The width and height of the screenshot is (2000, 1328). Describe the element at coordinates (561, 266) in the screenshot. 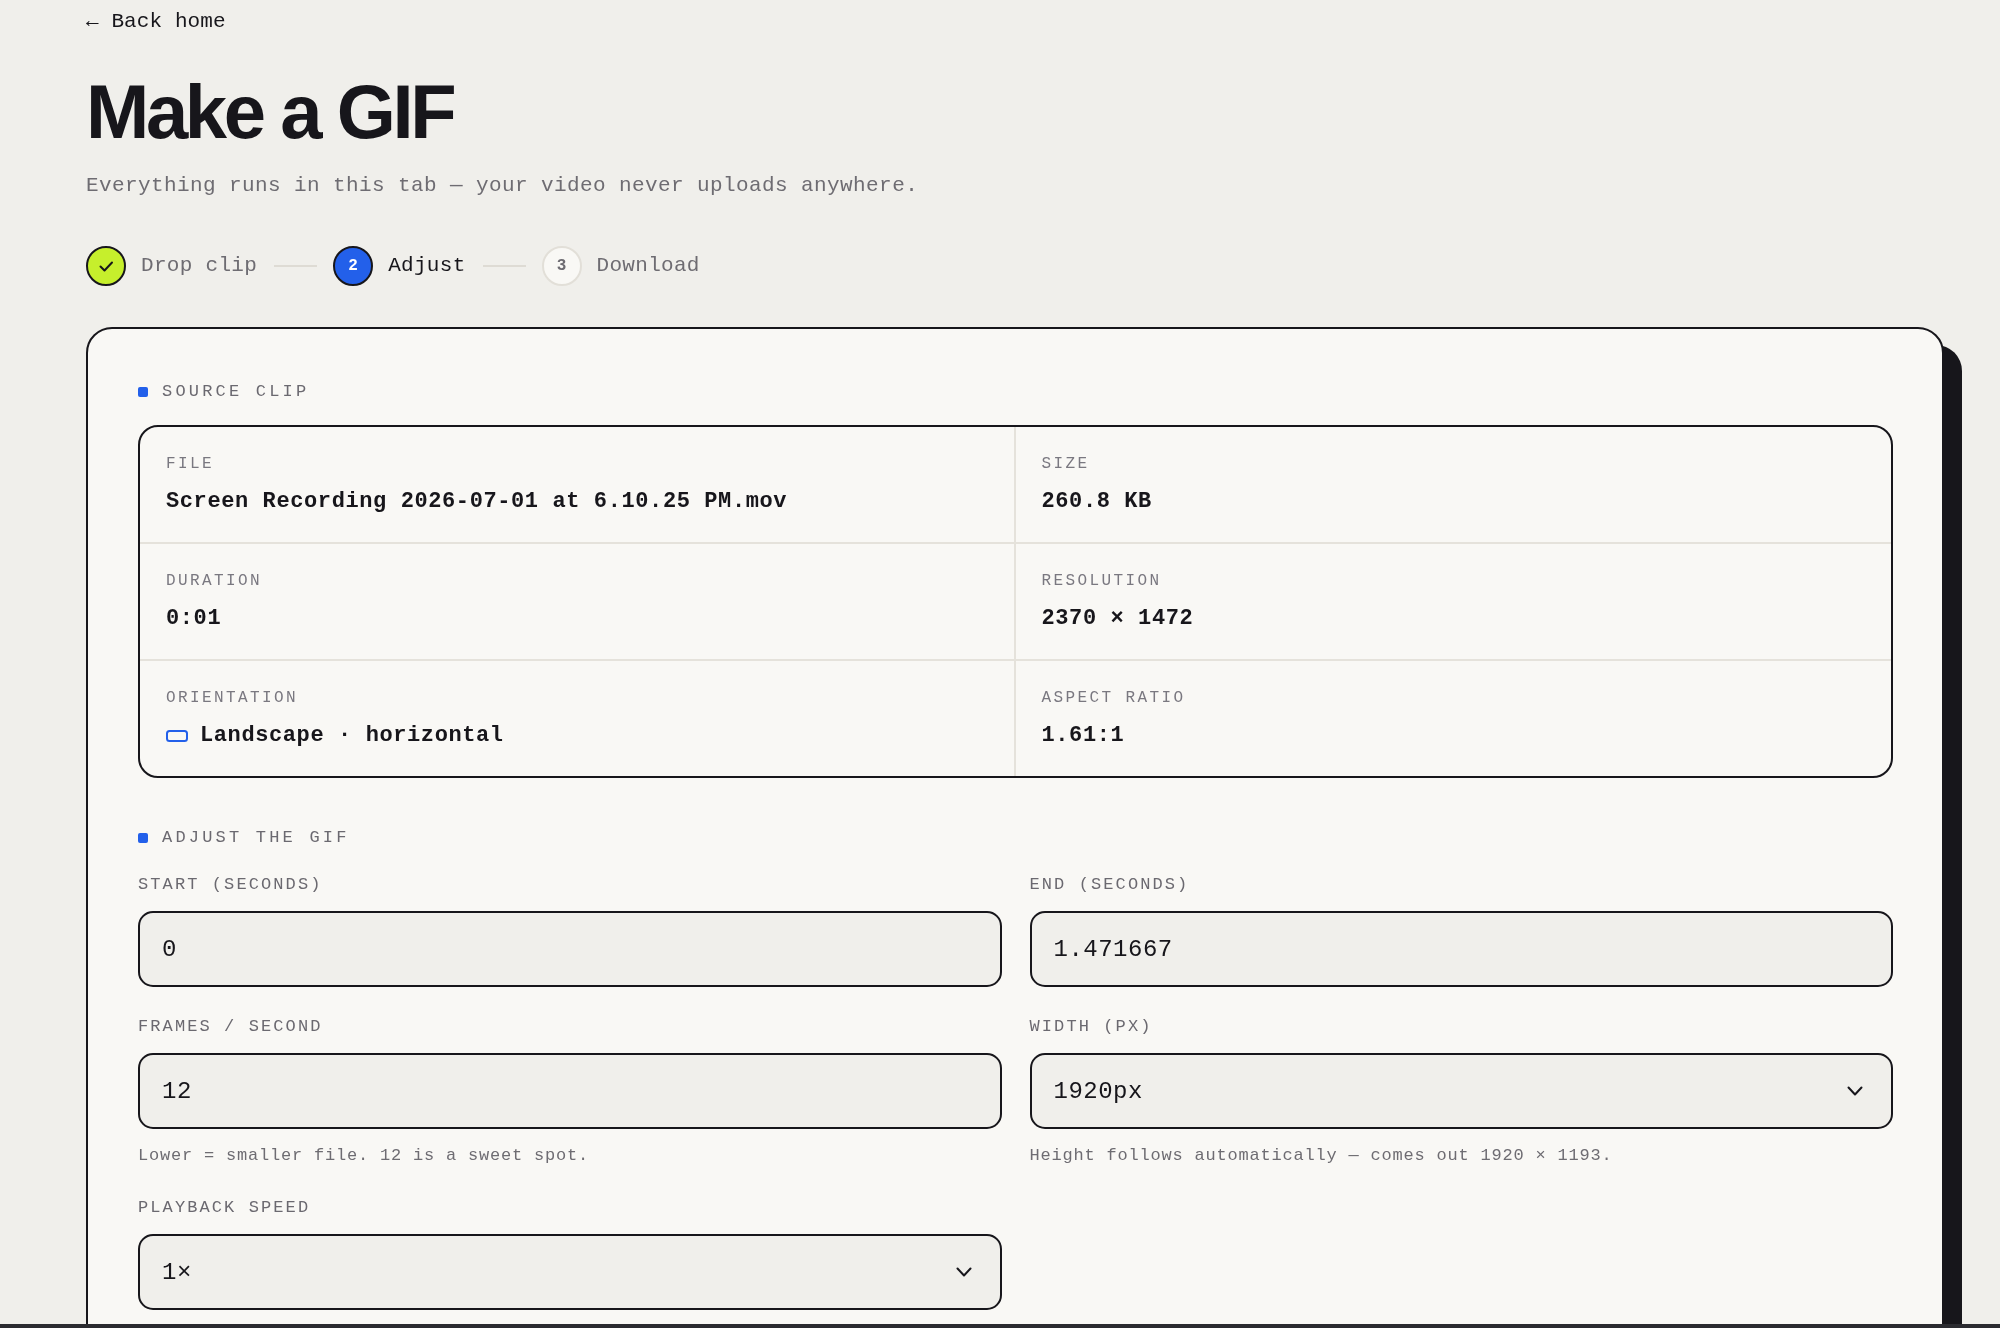

I see `step-number-badge: 3` at that location.